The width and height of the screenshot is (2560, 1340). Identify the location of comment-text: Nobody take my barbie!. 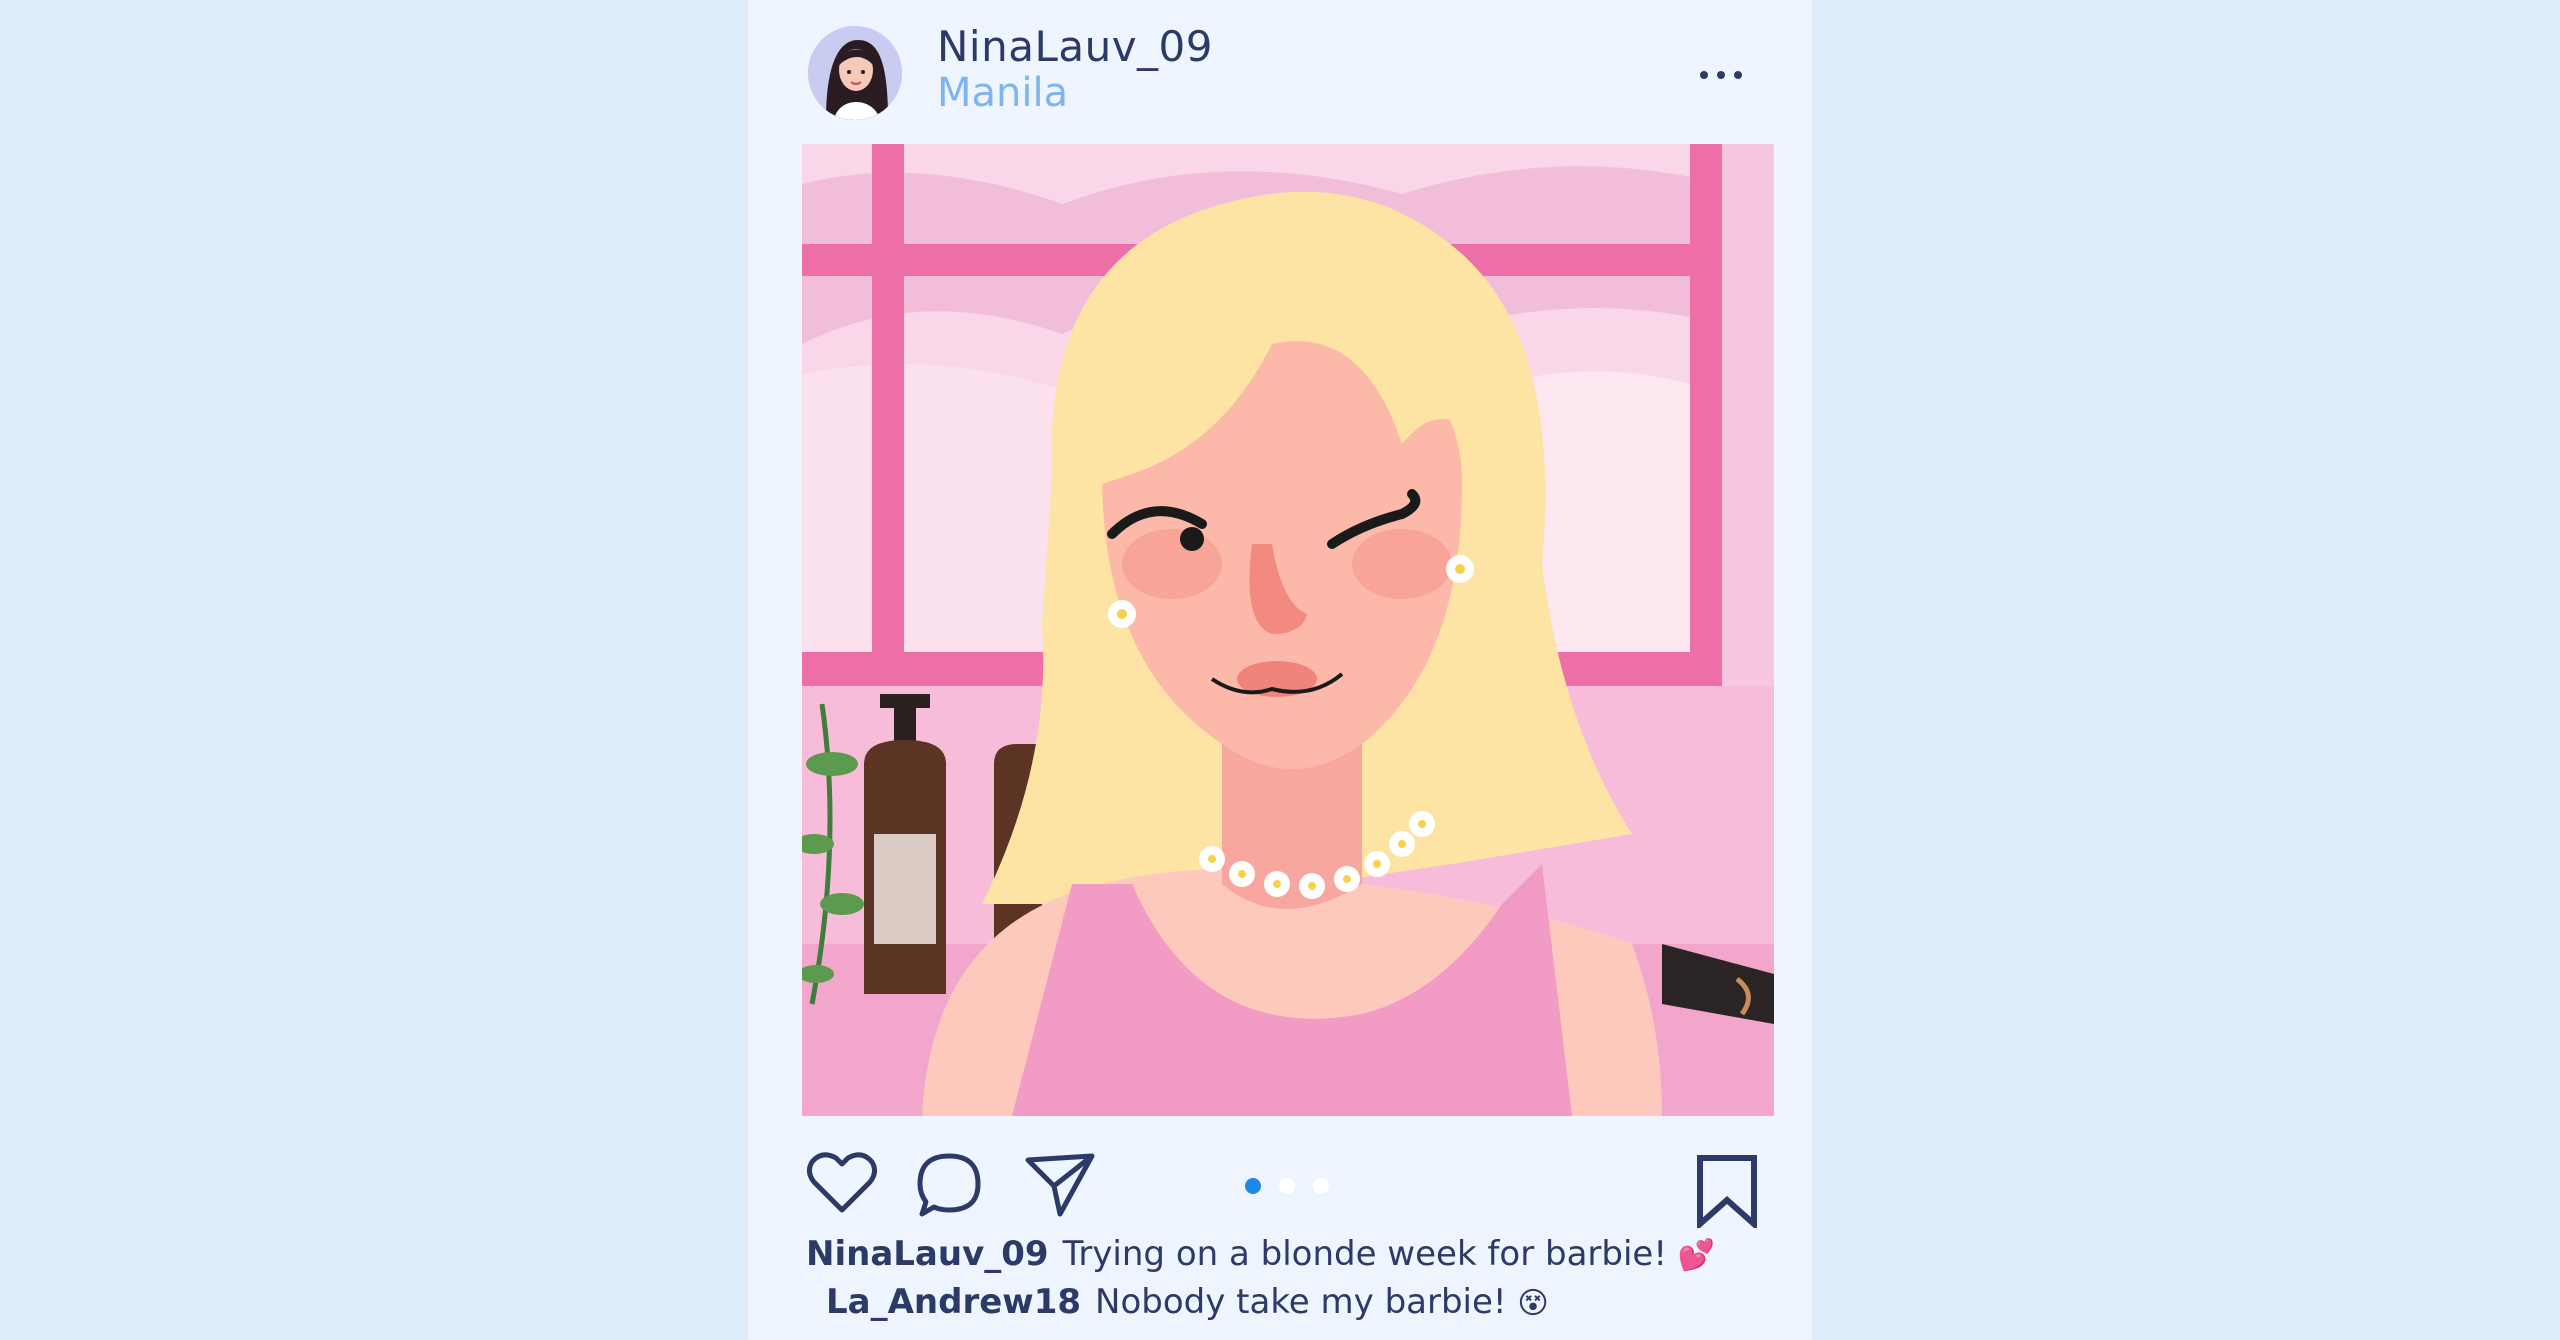
(1301, 1302).